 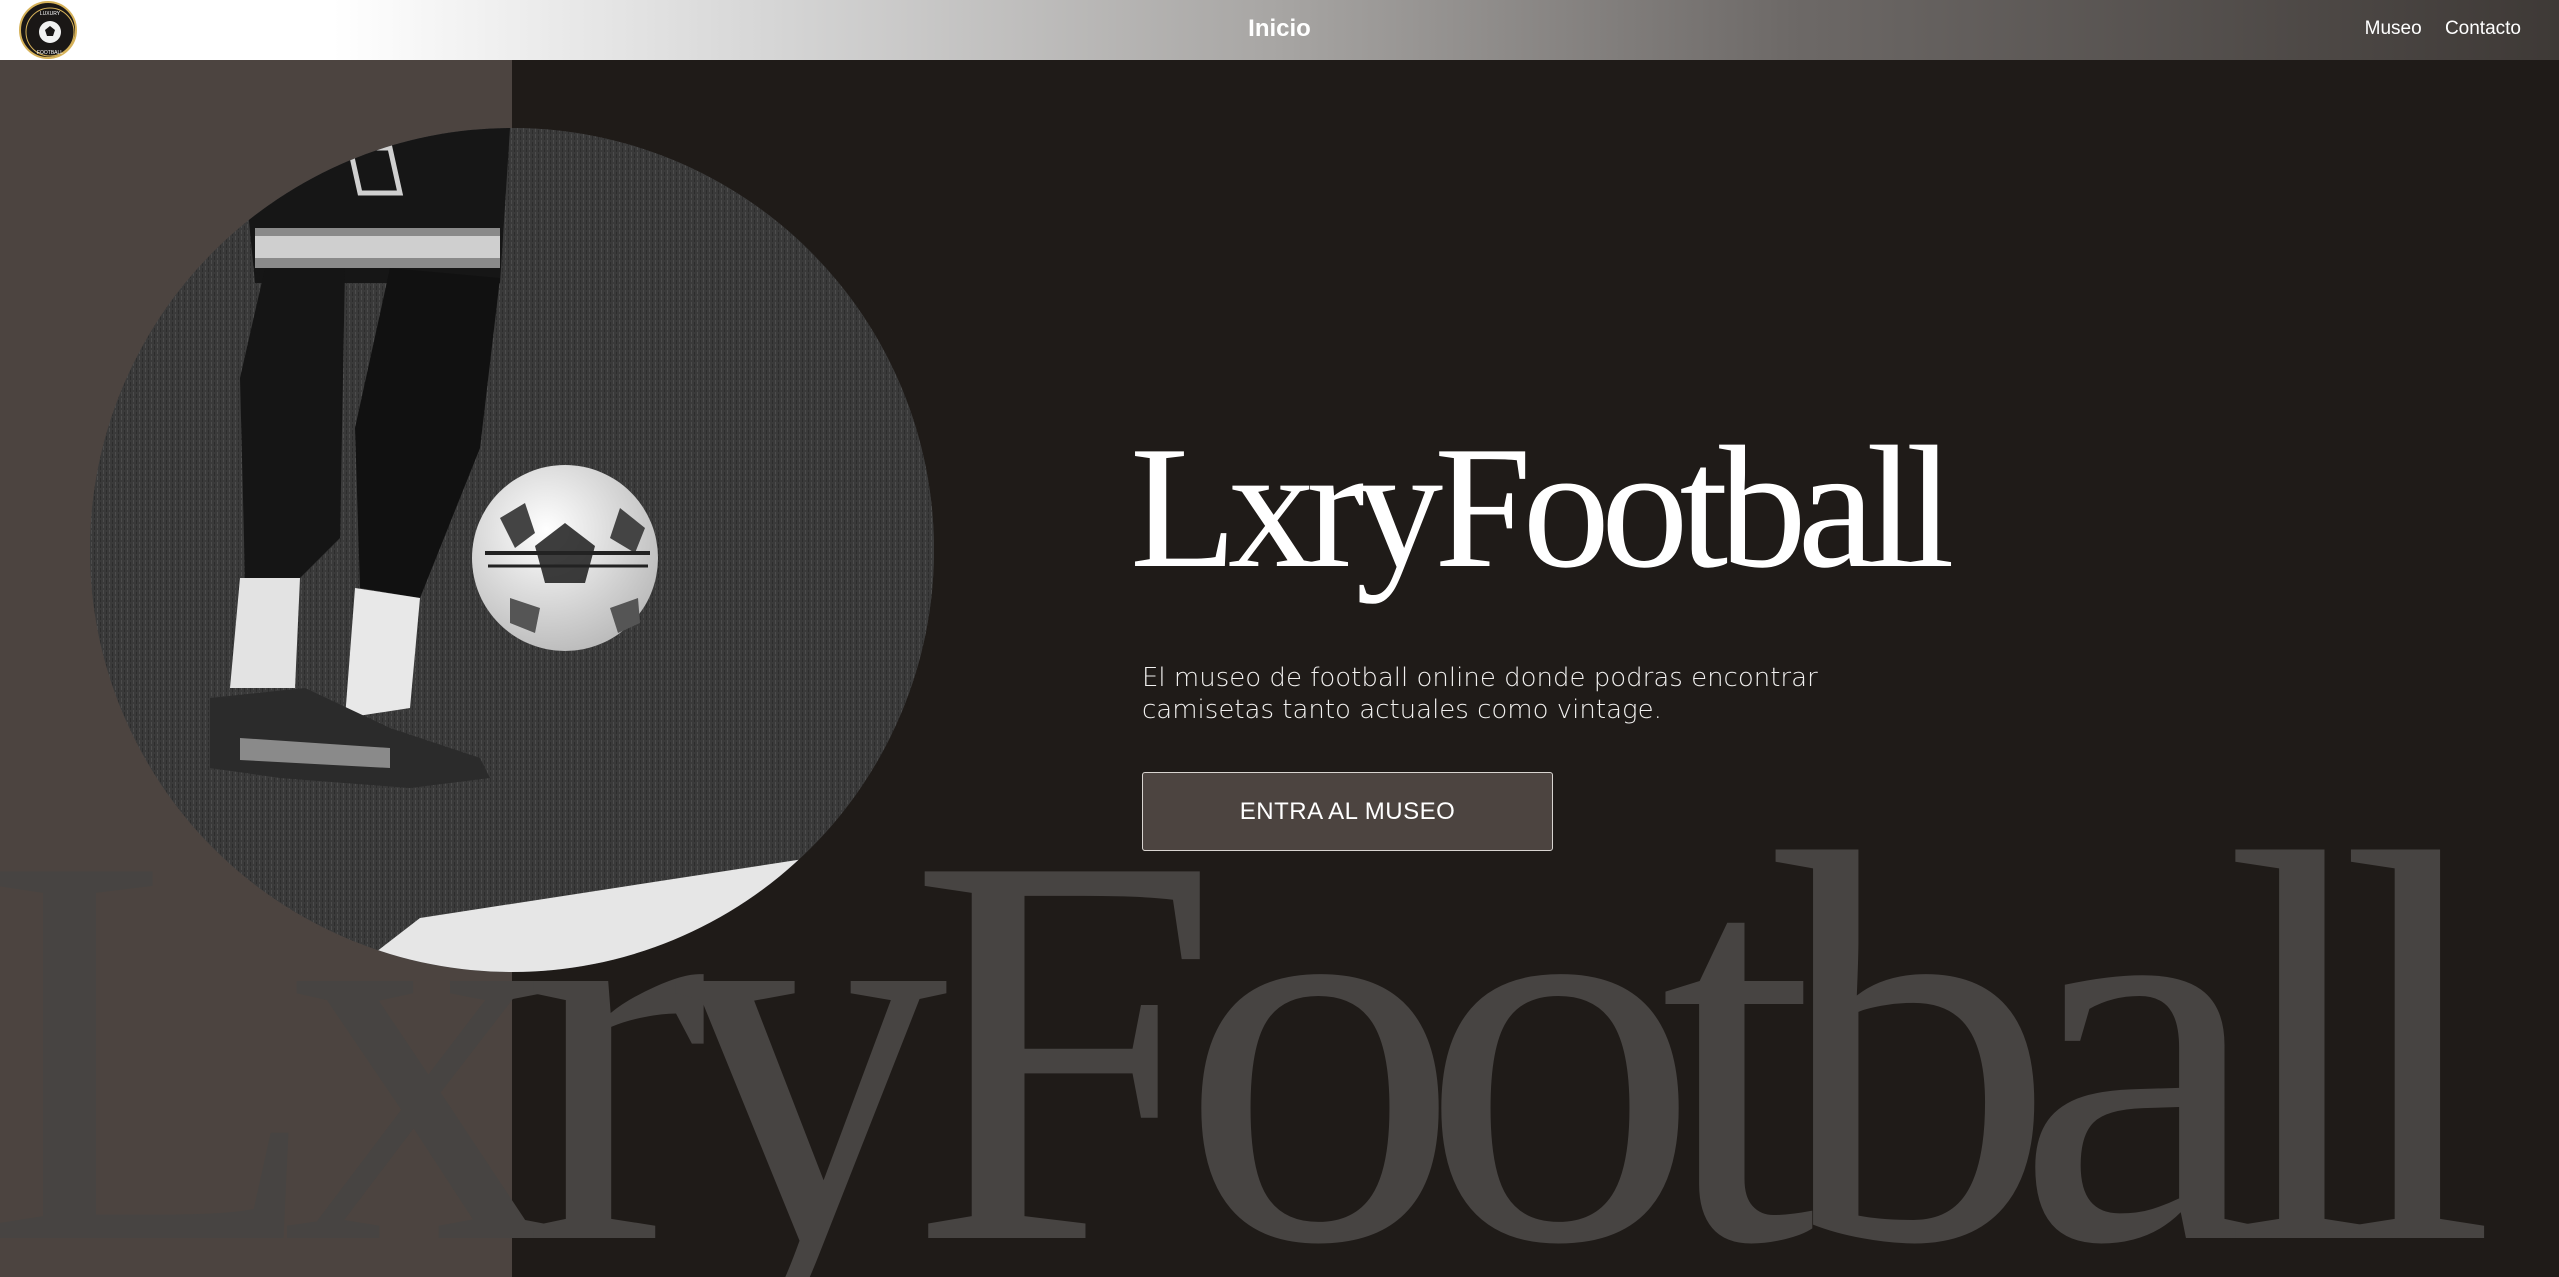 I want to click on nav-center: Inicio, so click(x=1279, y=29).